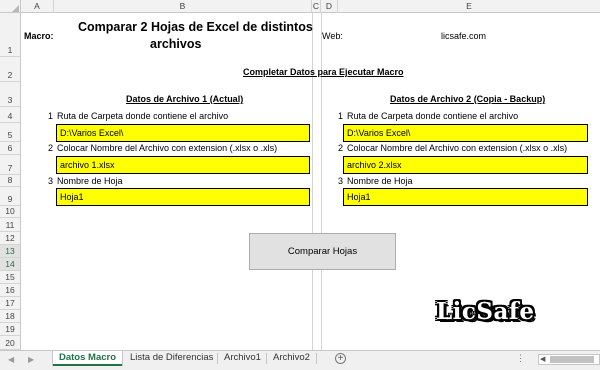 The image size is (600, 370). What do you see at coordinates (242, 358) in the screenshot?
I see `tab-archivo1: Archivo1` at bounding box center [242, 358].